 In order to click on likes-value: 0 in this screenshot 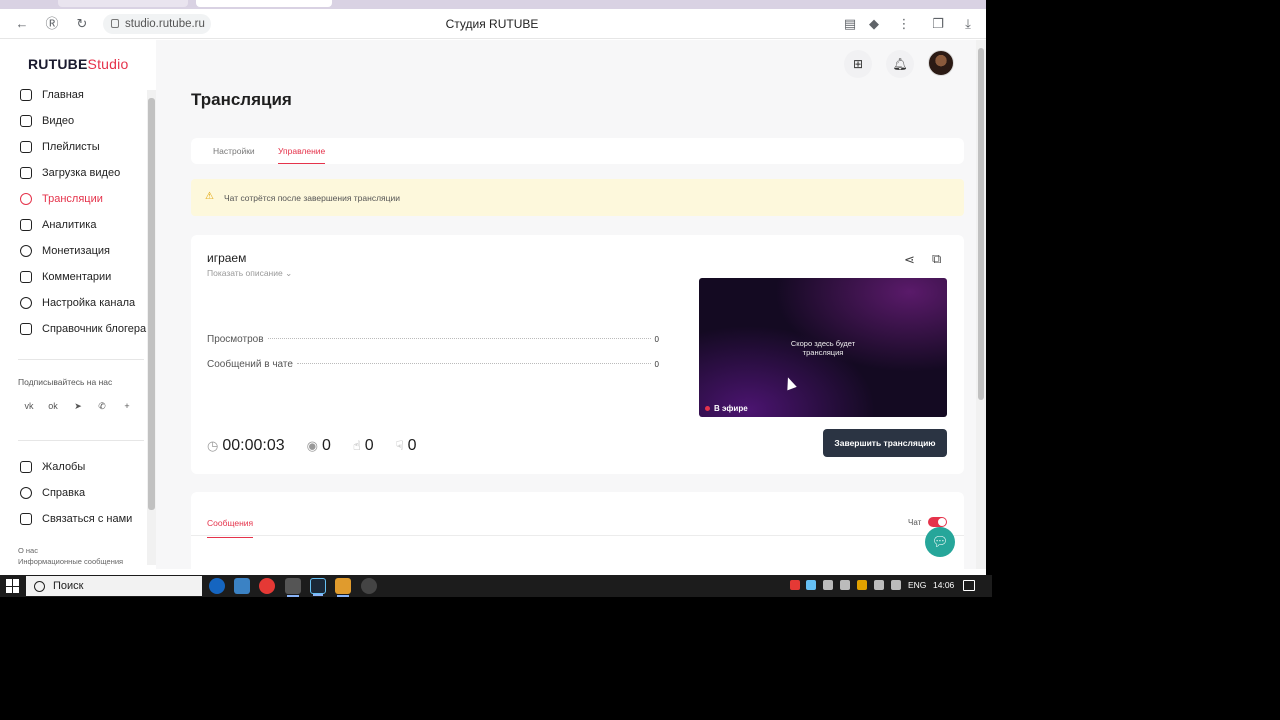, I will do `click(369, 445)`.